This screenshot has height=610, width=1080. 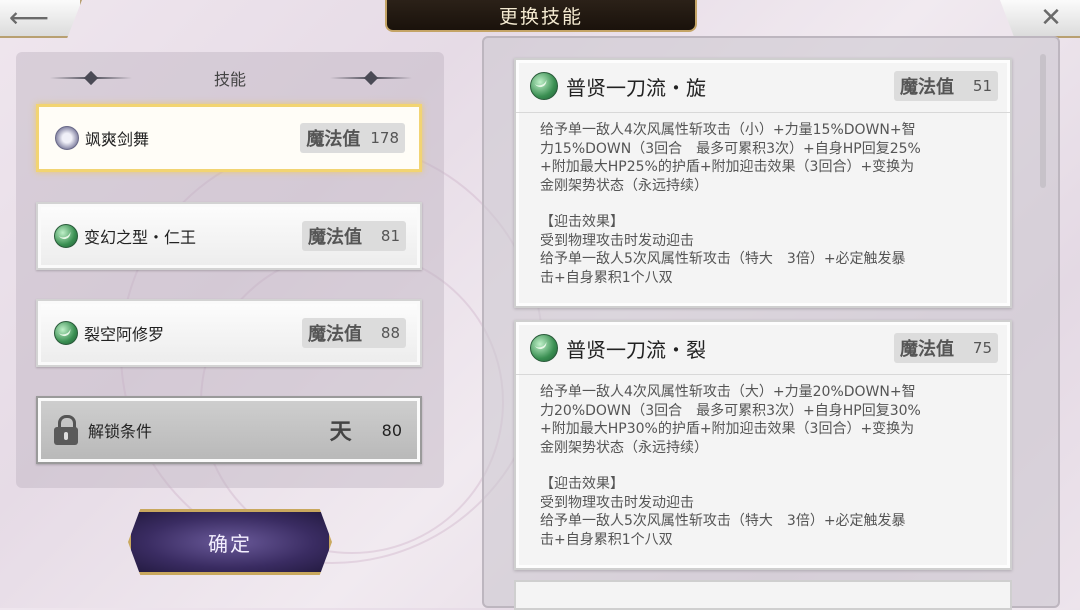 I want to click on mp-badge: 魔法值 75, so click(x=946, y=348).